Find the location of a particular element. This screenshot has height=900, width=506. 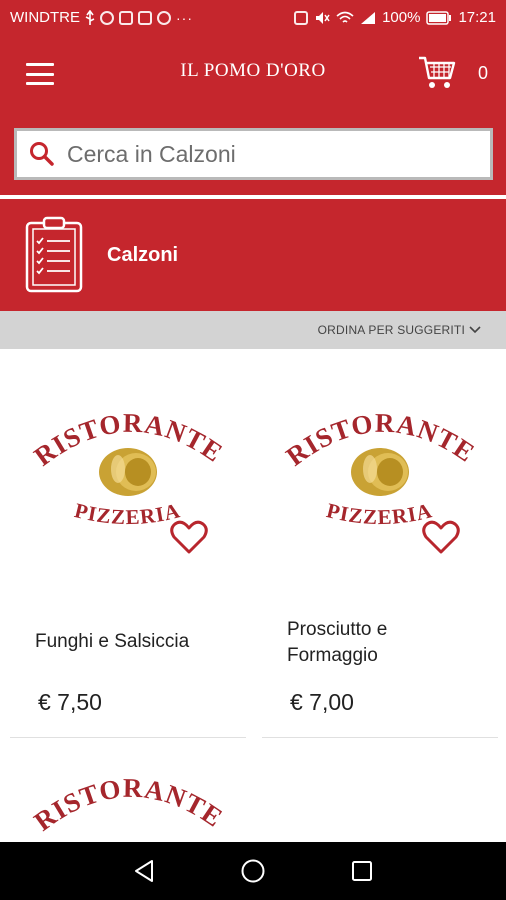

product-card: RISTORANTE is located at coordinates (128, 805).